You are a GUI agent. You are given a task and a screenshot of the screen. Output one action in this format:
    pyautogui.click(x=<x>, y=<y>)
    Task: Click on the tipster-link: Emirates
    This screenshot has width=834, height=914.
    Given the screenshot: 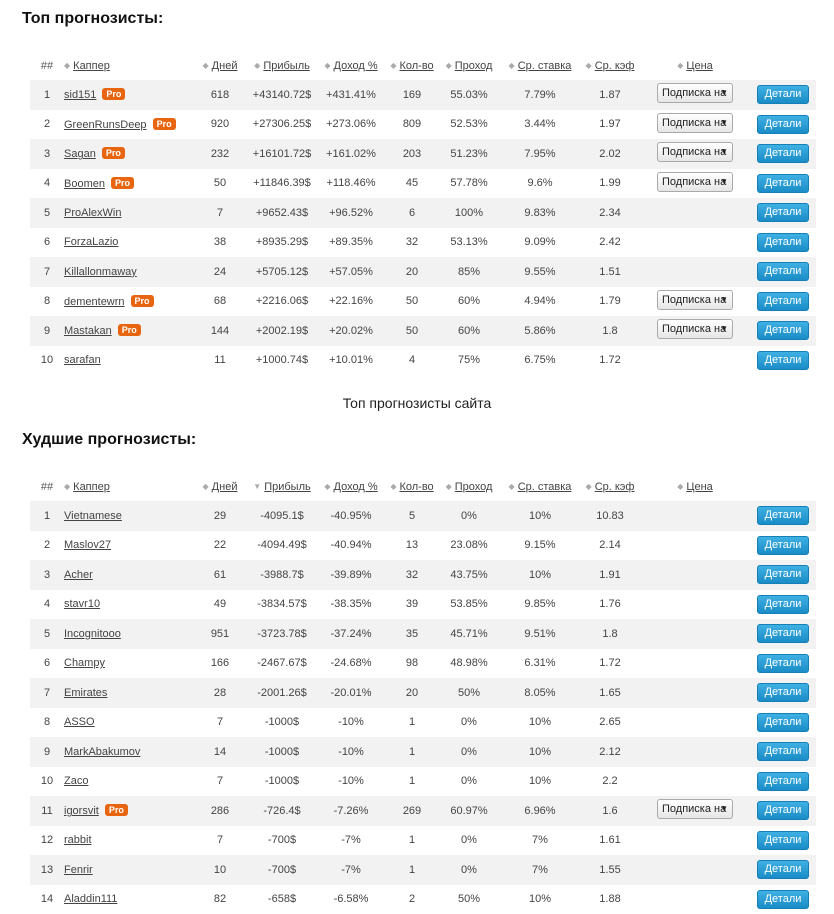 What is the action you would take?
    pyautogui.click(x=85, y=693)
    